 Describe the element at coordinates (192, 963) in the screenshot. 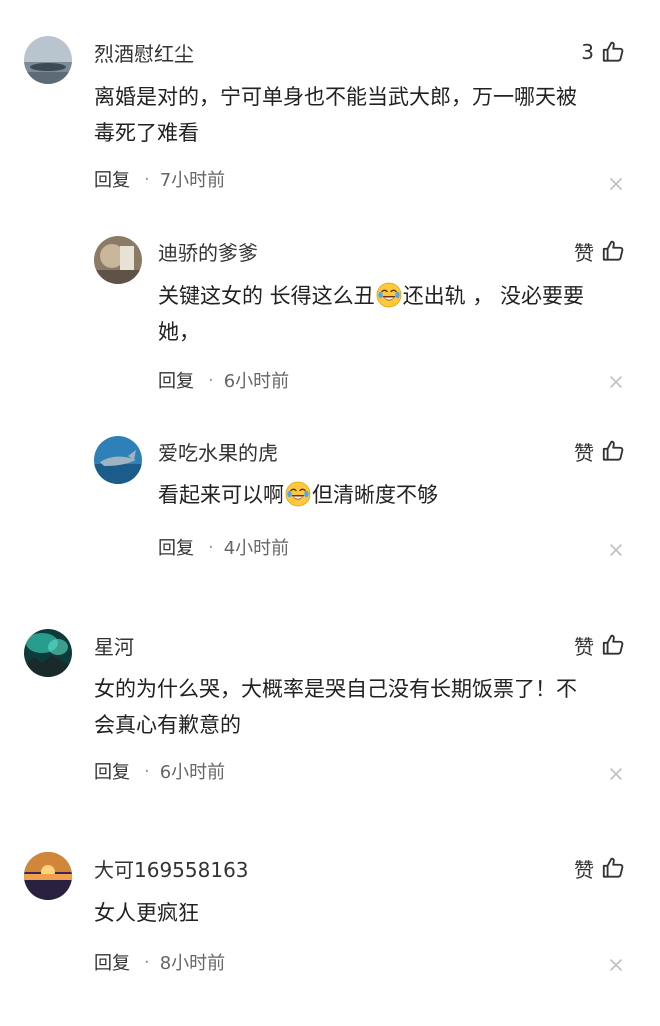

I see `timestamp: 8小时前` at that location.